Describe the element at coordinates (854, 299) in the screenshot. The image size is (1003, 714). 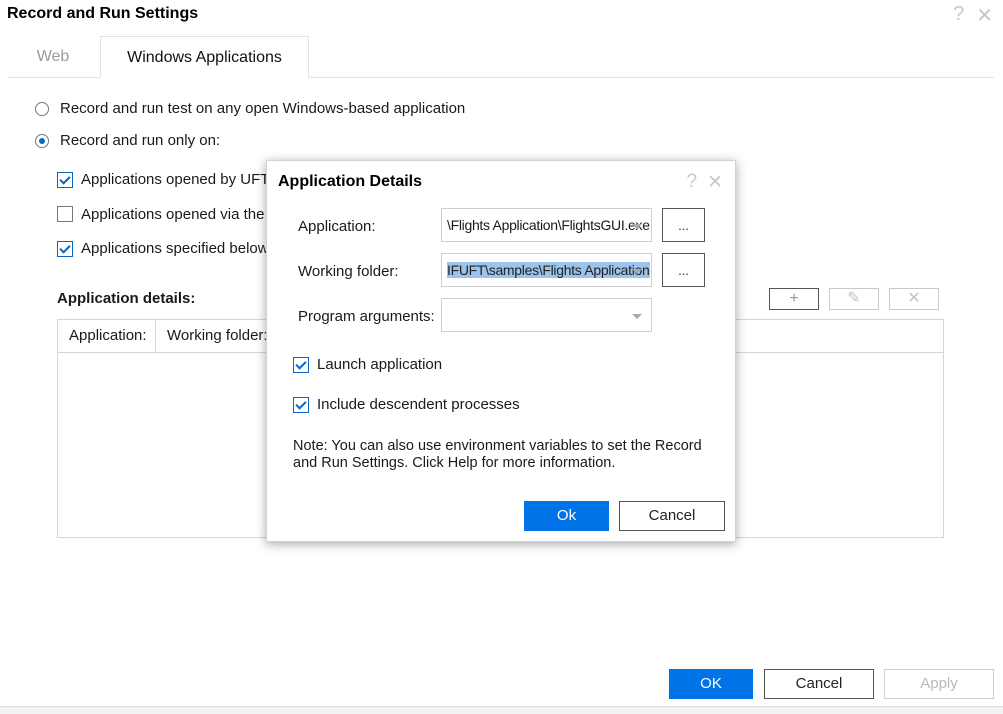
I see `edit-button: ✎` at that location.